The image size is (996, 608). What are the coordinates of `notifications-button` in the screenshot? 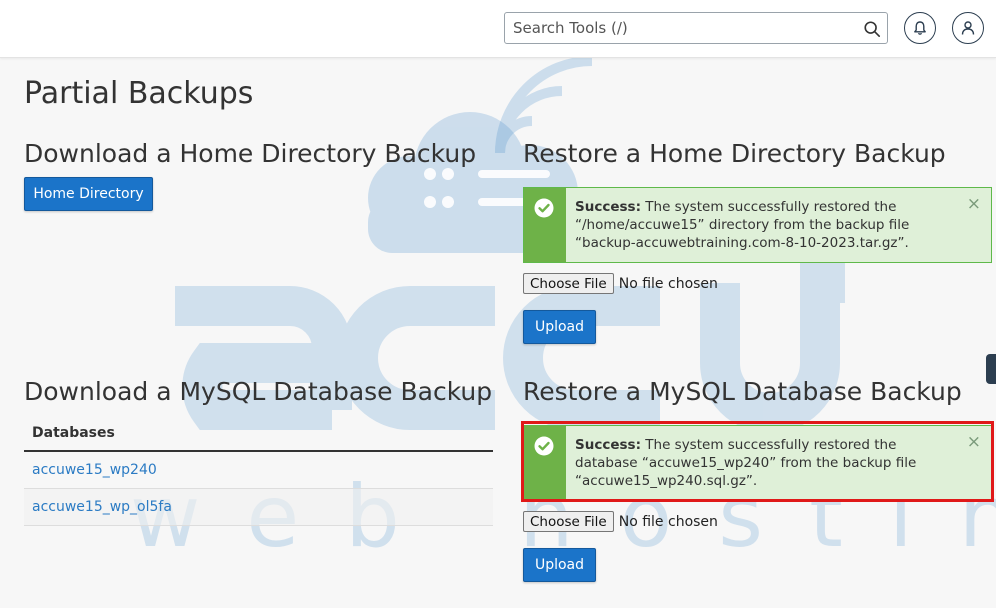 It's located at (920, 28).